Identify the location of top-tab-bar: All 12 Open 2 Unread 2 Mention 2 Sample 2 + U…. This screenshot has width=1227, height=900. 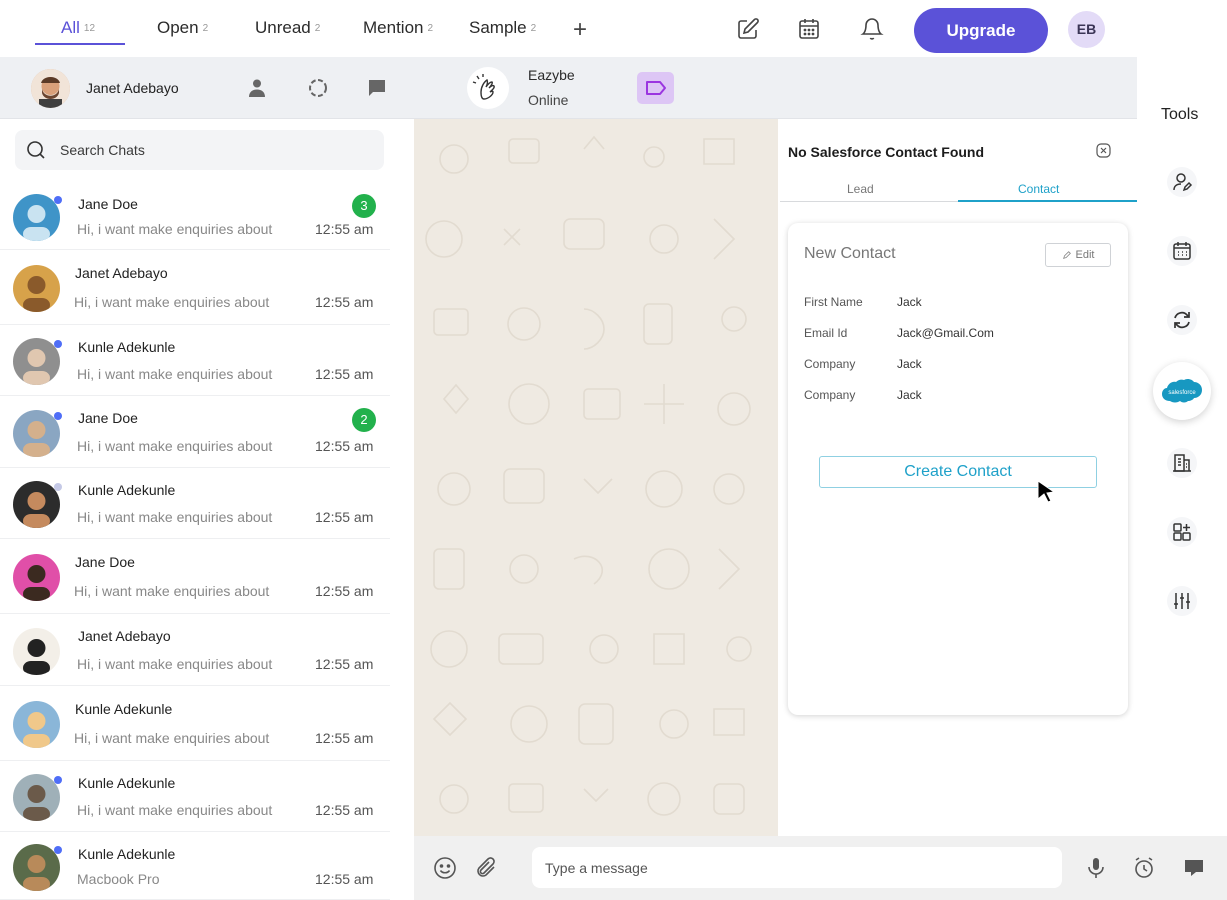
(613, 28).